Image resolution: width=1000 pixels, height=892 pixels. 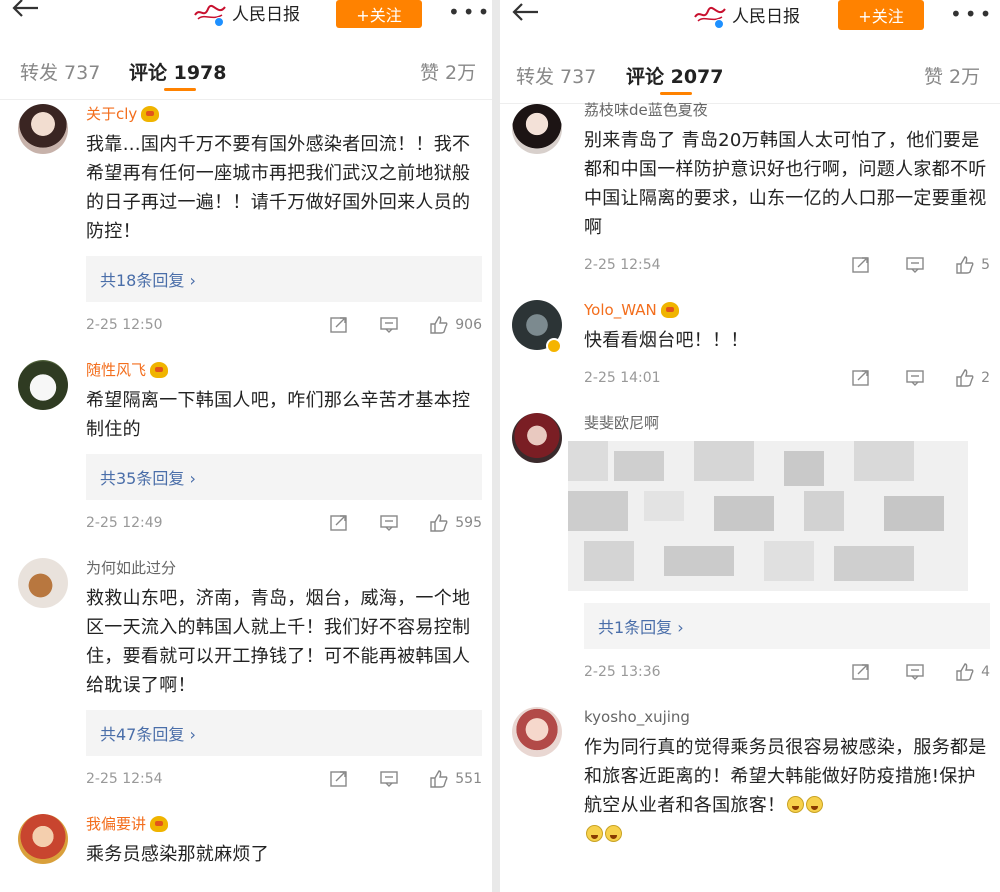 What do you see at coordinates (284, 114) in the screenshot?
I see `comment-username: 关于cly` at bounding box center [284, 114].